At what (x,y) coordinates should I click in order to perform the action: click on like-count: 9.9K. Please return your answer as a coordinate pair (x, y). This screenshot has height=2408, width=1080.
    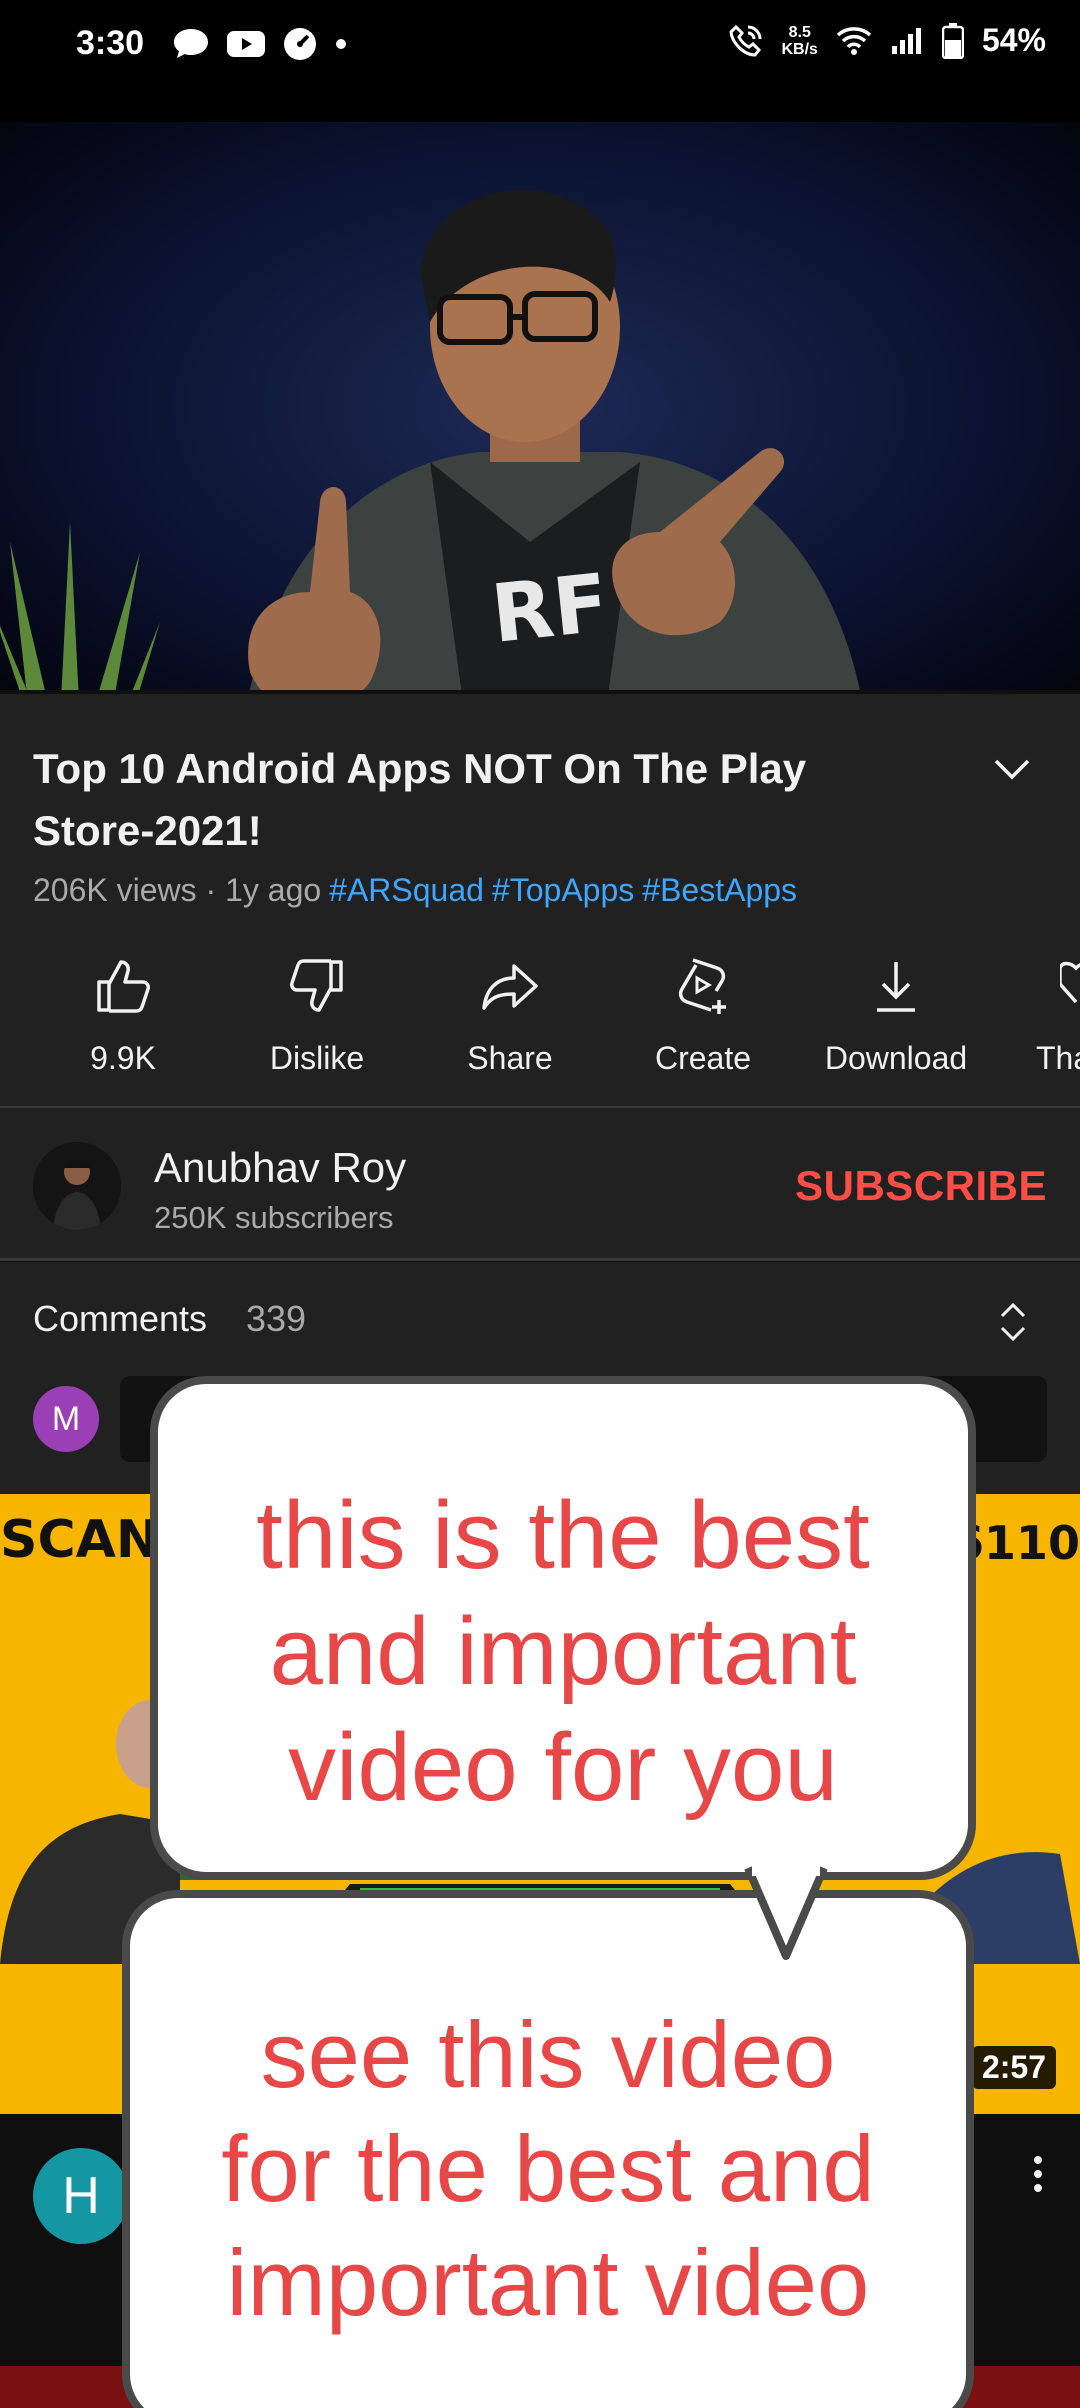
    Looking at the image, I should click on (123, 1058).